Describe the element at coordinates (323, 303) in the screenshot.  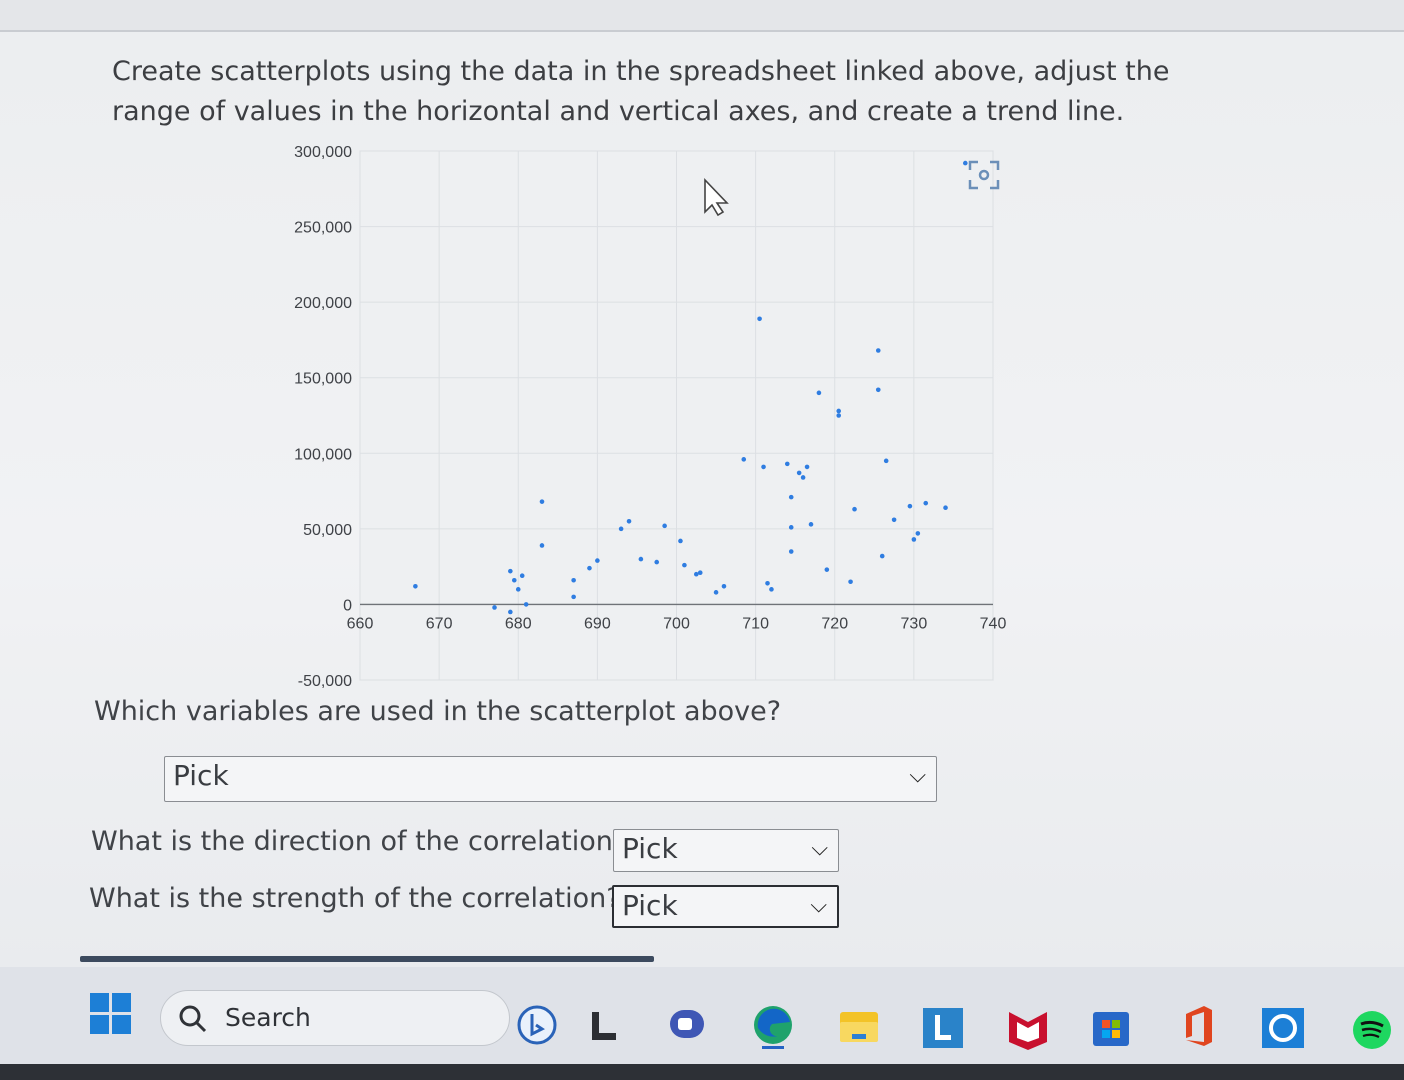
I see `y-tick-label: 200,000` at that location.